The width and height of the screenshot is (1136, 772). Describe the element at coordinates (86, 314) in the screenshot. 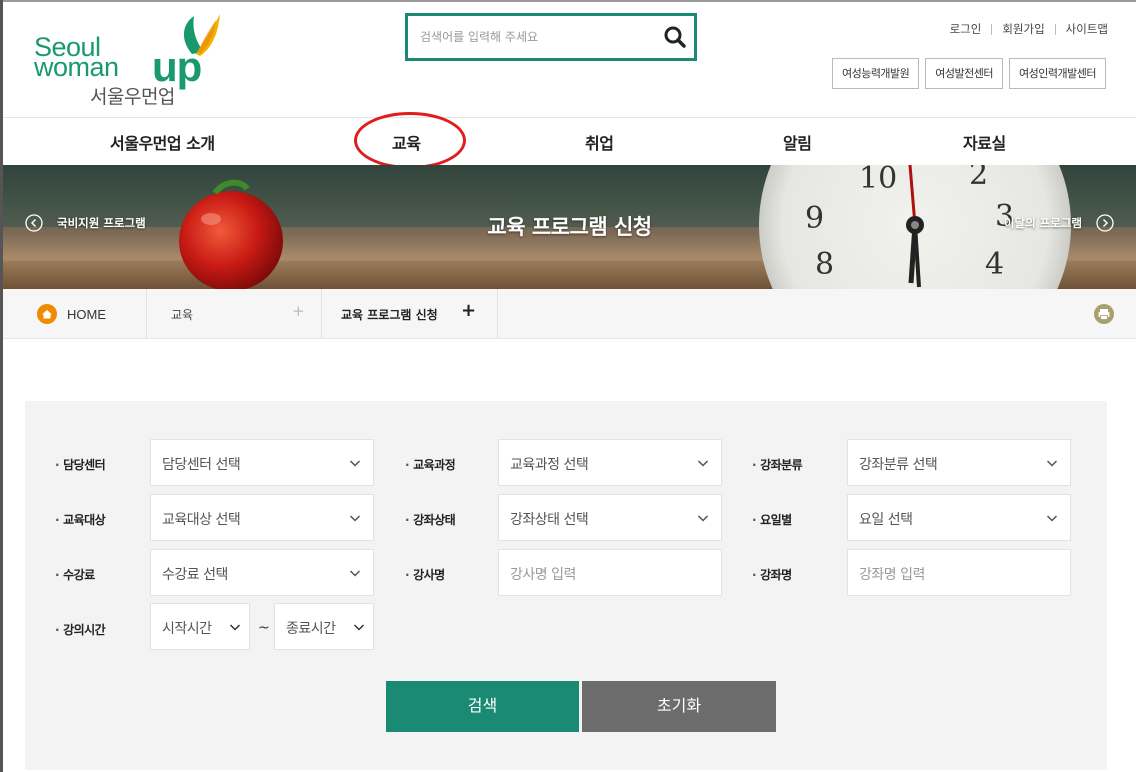

I see `breadcrumb-home-label: HOME` at that location.